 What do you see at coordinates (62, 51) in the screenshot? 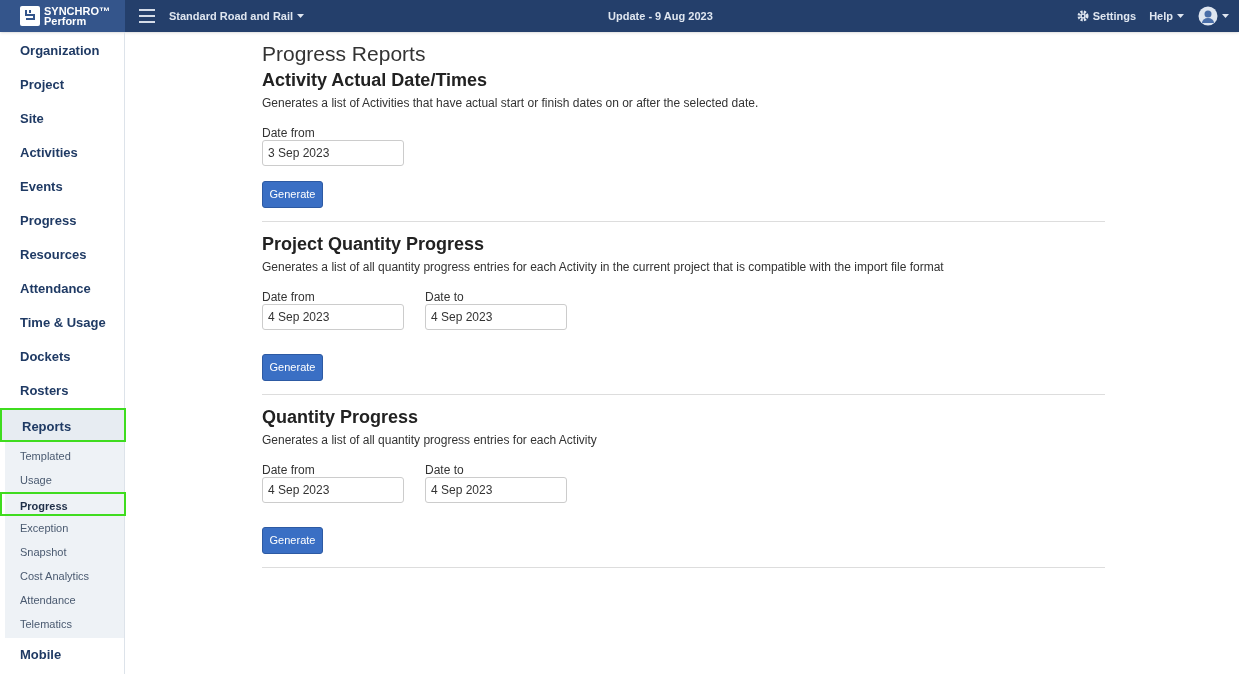
I see `sidebar-item: Organization` at bounding box center [62, 51].